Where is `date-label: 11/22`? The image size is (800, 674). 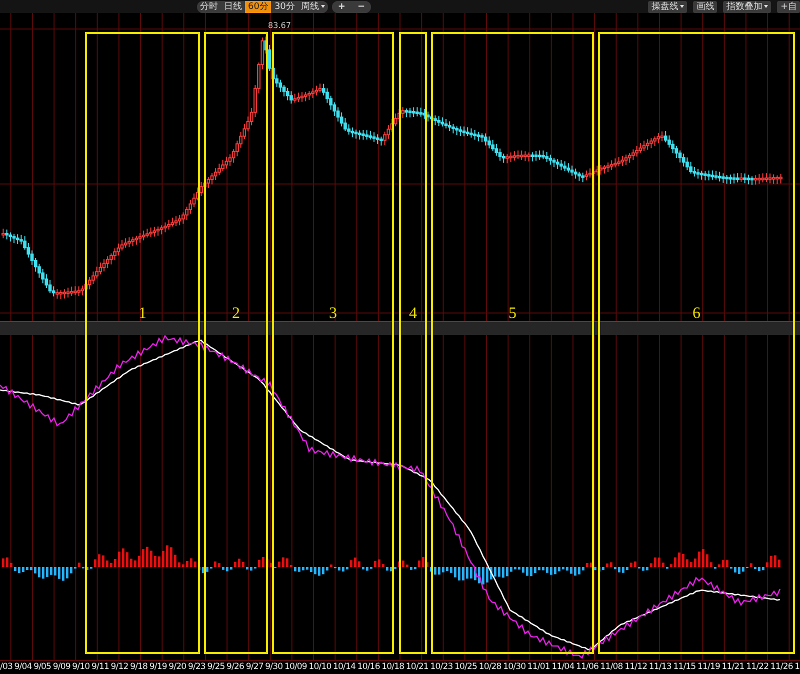
date-label: 11/22 is located at coordinates (757, 667).